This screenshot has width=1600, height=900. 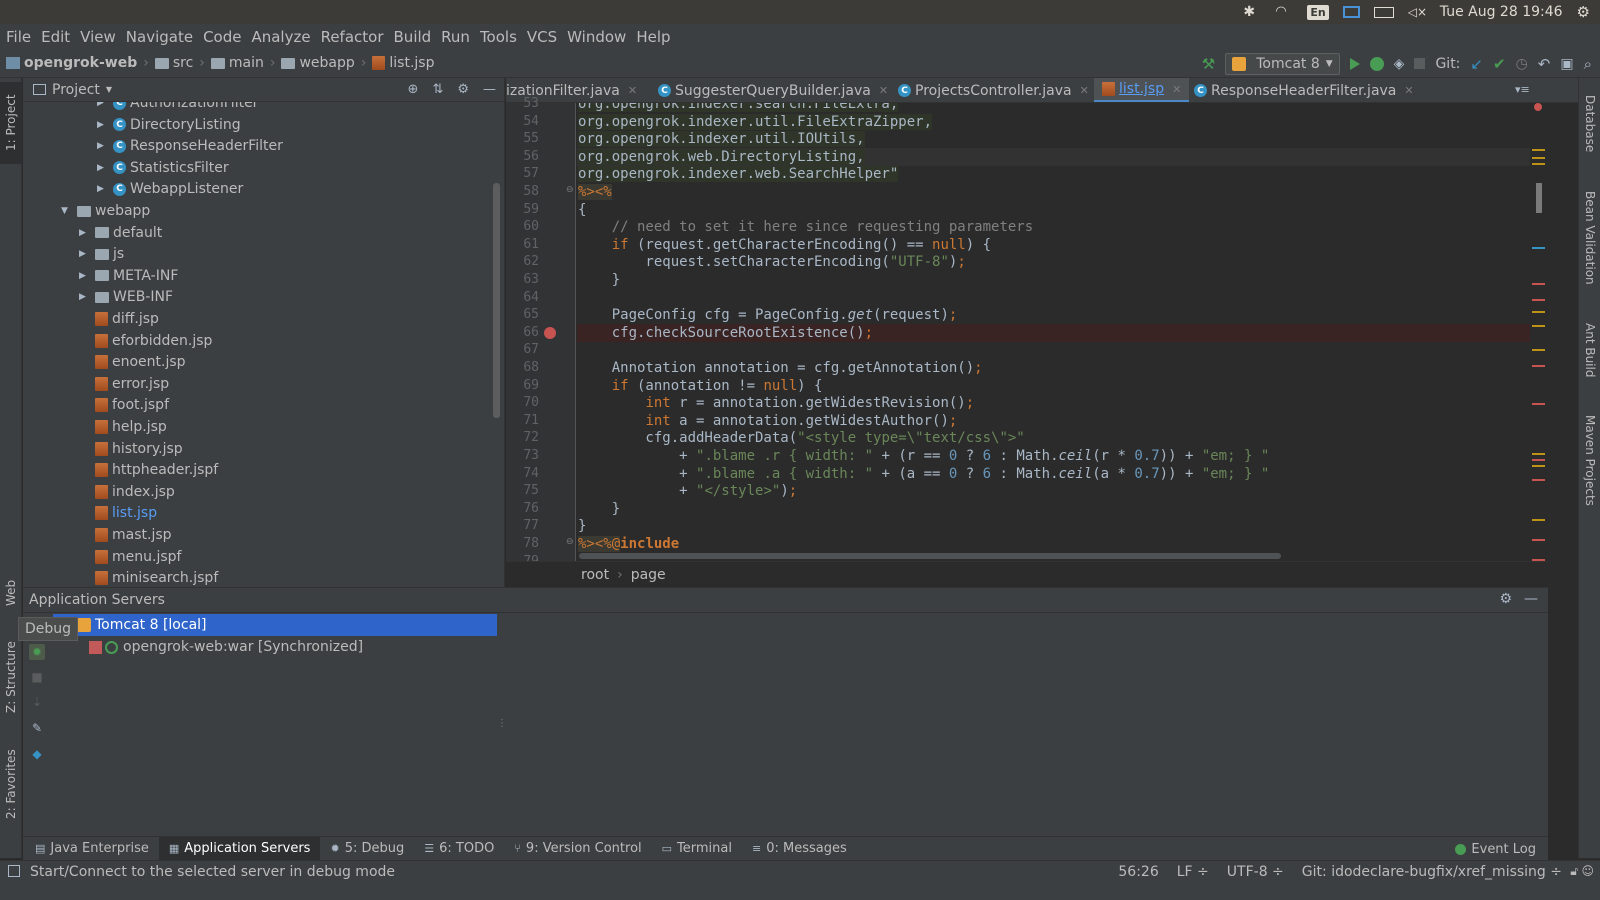 What do you see at coordinates (11, 677) in the screenshot?
I see `structure-tool-tab: Z: Structure` at bounding box center [11, 677].